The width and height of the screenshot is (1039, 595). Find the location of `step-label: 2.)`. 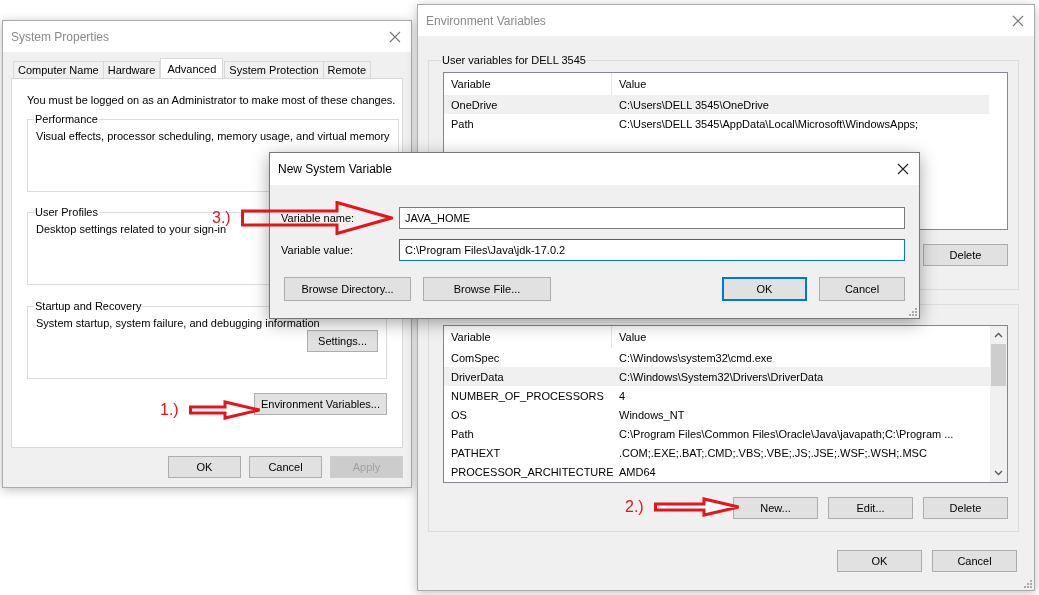

step-label: 2.) is located at coordinates (634, 507).